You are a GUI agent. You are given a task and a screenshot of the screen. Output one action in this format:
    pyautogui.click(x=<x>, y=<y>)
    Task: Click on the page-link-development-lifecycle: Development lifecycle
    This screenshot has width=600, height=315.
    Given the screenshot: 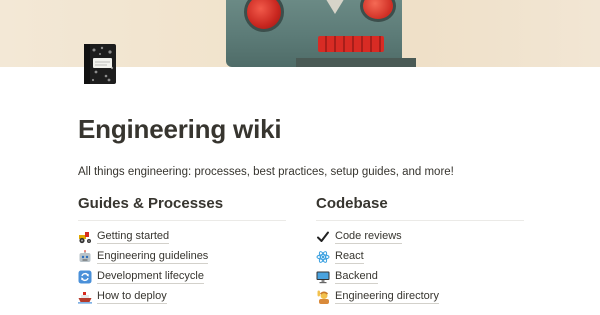 What is the action you would take?
    pyautogui.click(x=182, y=277)
    